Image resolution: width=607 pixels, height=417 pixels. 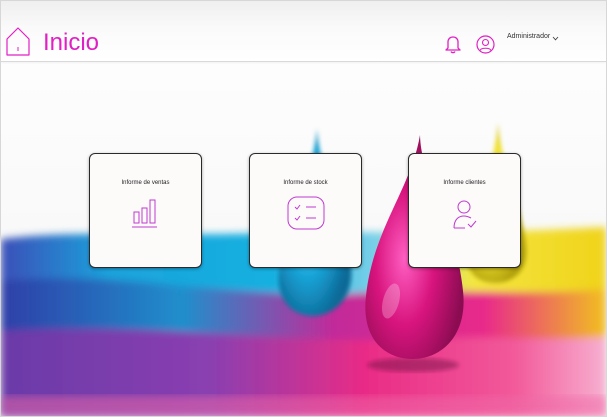 I want to click on user-menu-name: Administrador, so click(x=528, y=36).